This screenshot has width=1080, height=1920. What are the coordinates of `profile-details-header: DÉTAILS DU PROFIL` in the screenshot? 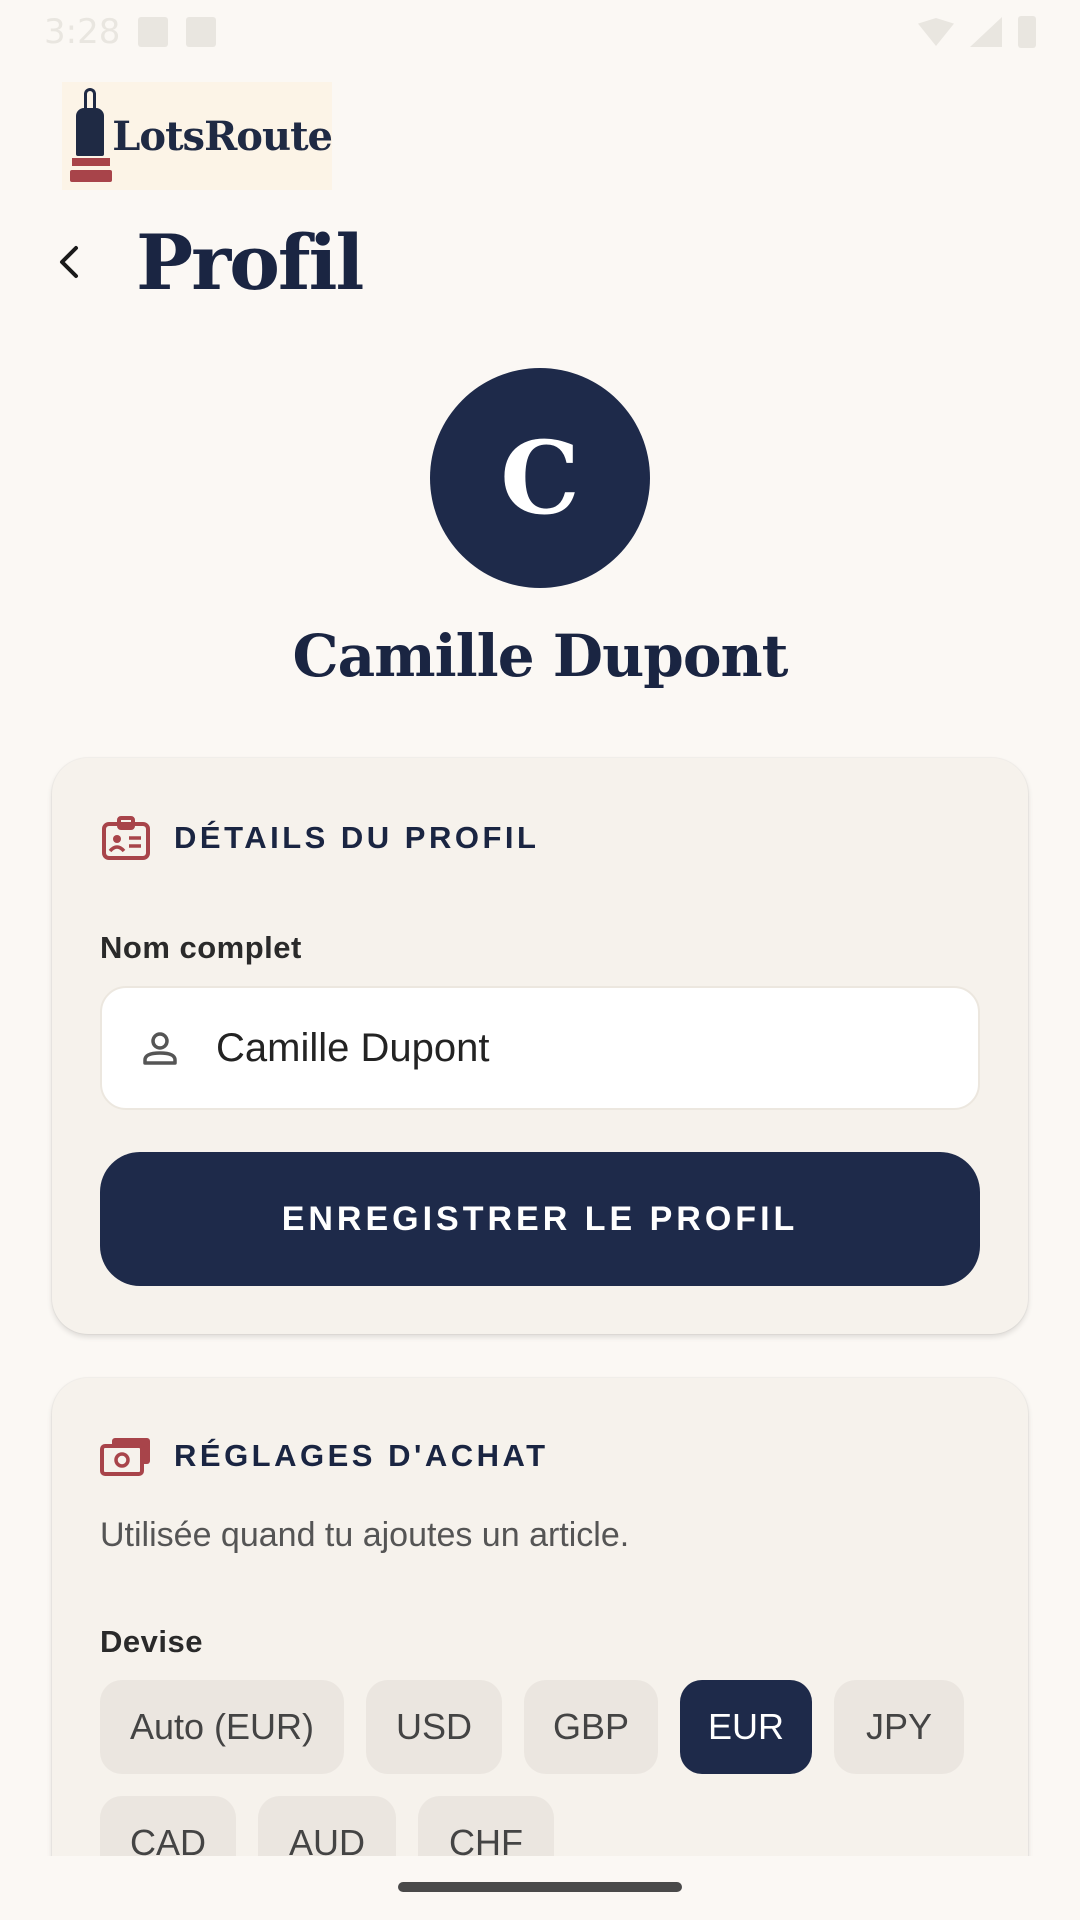 It's located at (319, 838).